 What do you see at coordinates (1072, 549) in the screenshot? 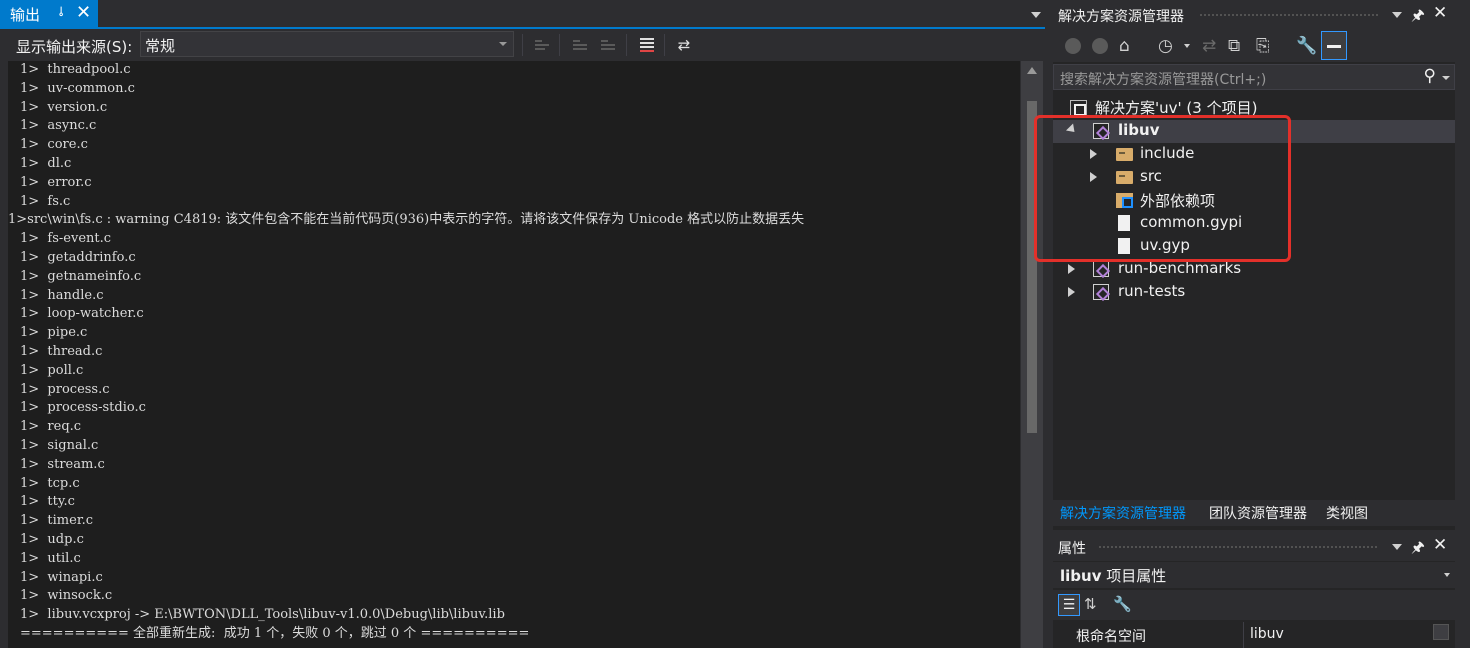
I see `properties-title: 属性` at bounding box center [1072, 549].